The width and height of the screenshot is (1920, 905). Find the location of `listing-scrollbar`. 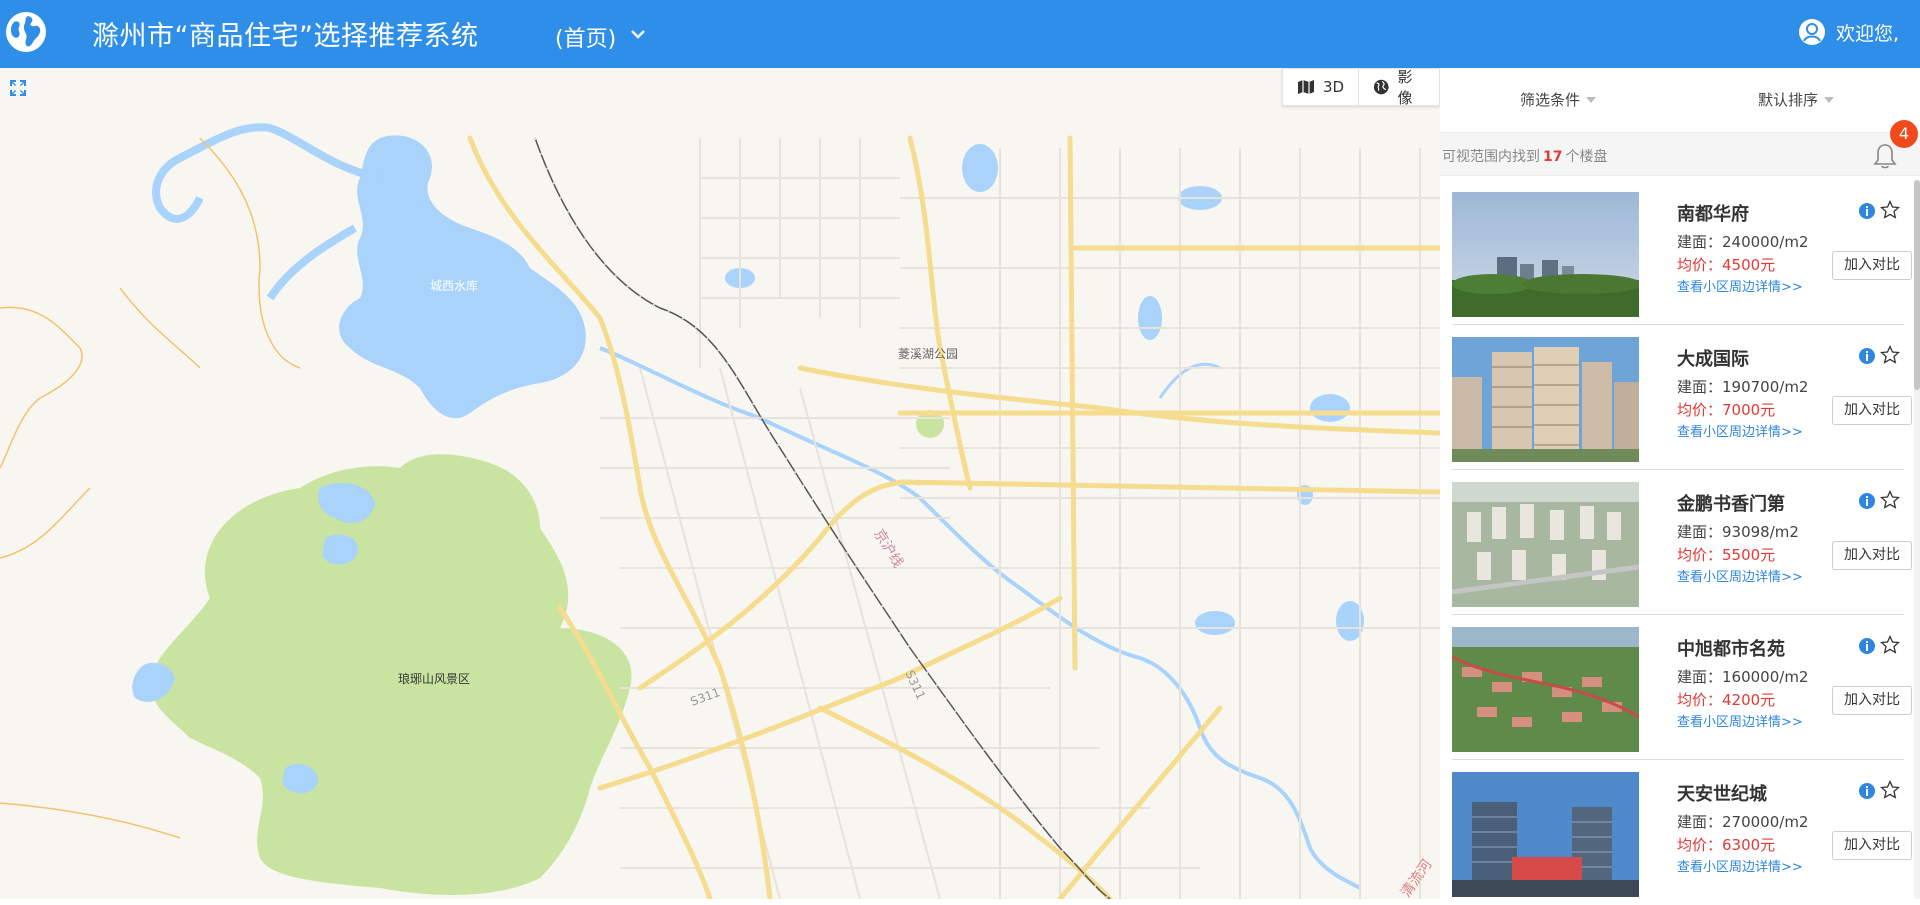

listing-scrollbar is located at coordinates (1917, 539).